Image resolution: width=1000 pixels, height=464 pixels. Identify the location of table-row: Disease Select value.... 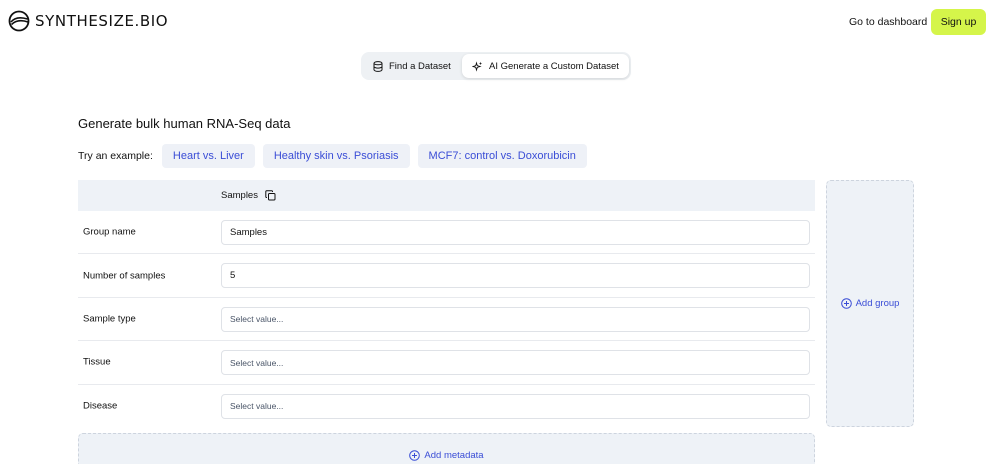
(446, 406).